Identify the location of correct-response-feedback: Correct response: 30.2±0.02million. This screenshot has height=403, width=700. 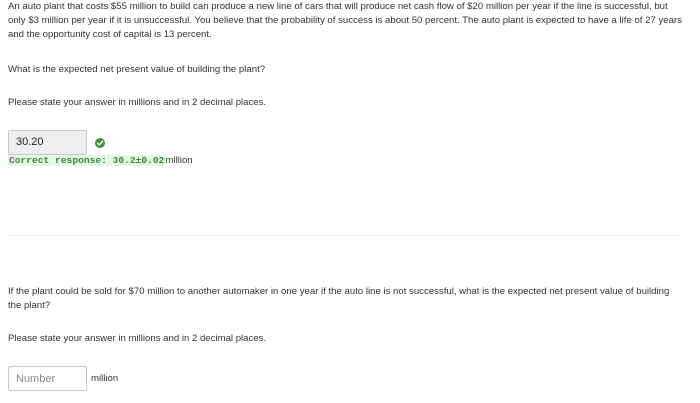
(100, 160).